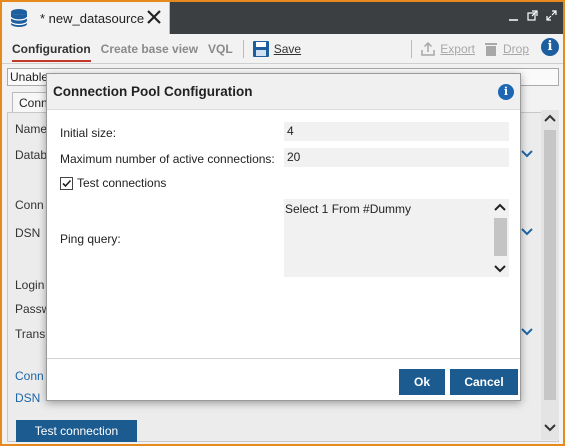 This screenshot has height=446, width=565. What do you see at coordinates (550, 265) in the screenshot?
I see `panel-scrollbar-thumb` at bounding box center [550, 265].